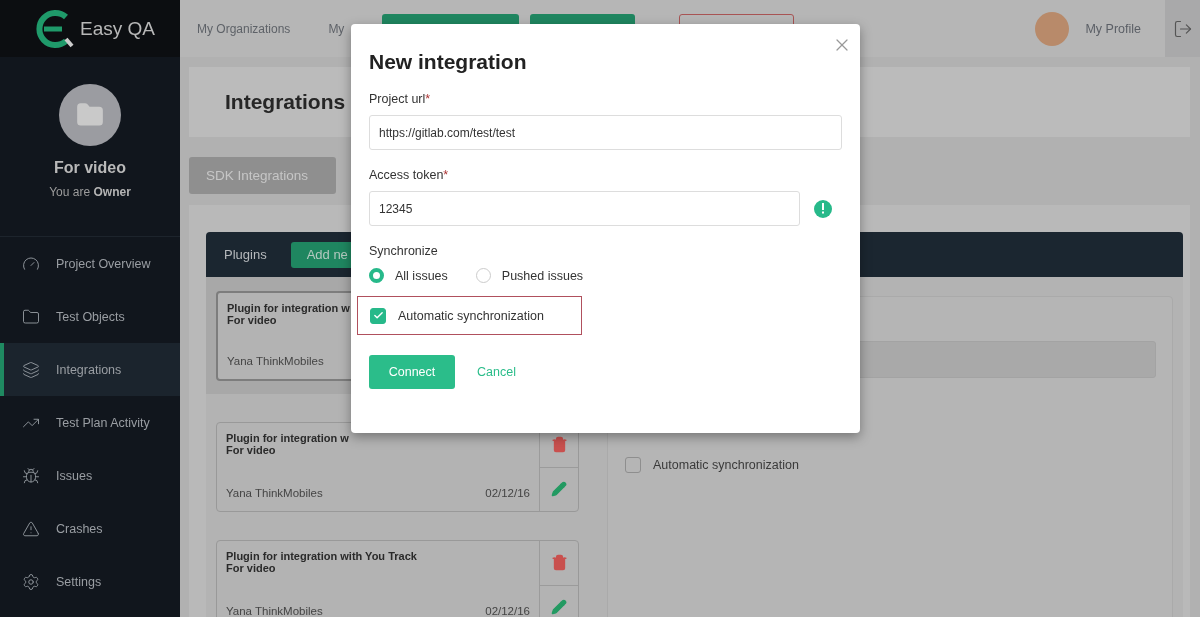 The image size is (1200, 617). I want to click on nav-item: Crashes, so click(90, 528).